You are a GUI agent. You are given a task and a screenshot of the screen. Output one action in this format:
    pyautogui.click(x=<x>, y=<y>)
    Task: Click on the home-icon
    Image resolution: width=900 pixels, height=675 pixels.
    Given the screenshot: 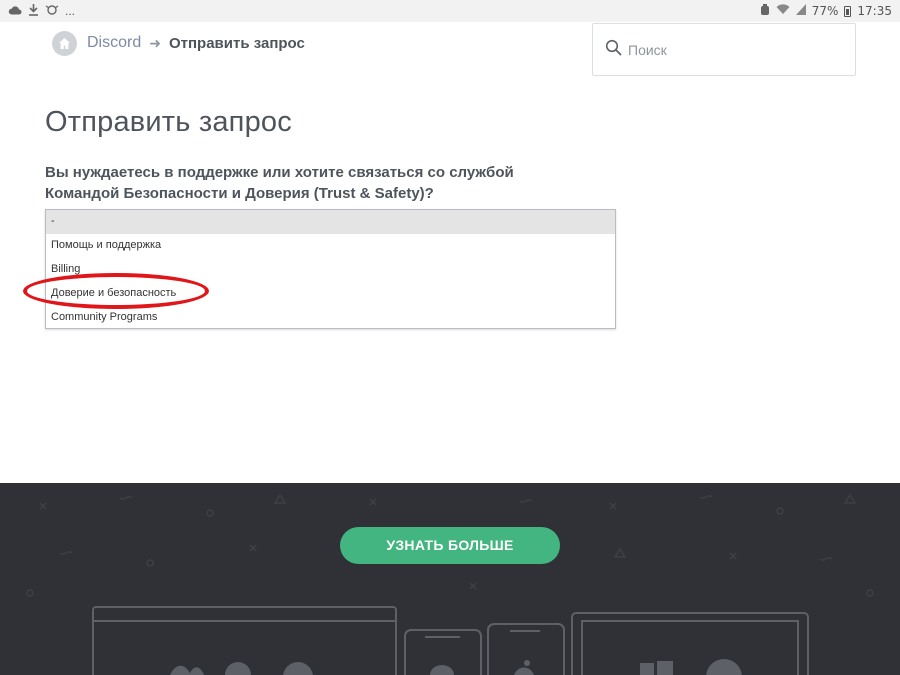 What is the action you would take?
    pyautogui.click(x=64, y=43)
    